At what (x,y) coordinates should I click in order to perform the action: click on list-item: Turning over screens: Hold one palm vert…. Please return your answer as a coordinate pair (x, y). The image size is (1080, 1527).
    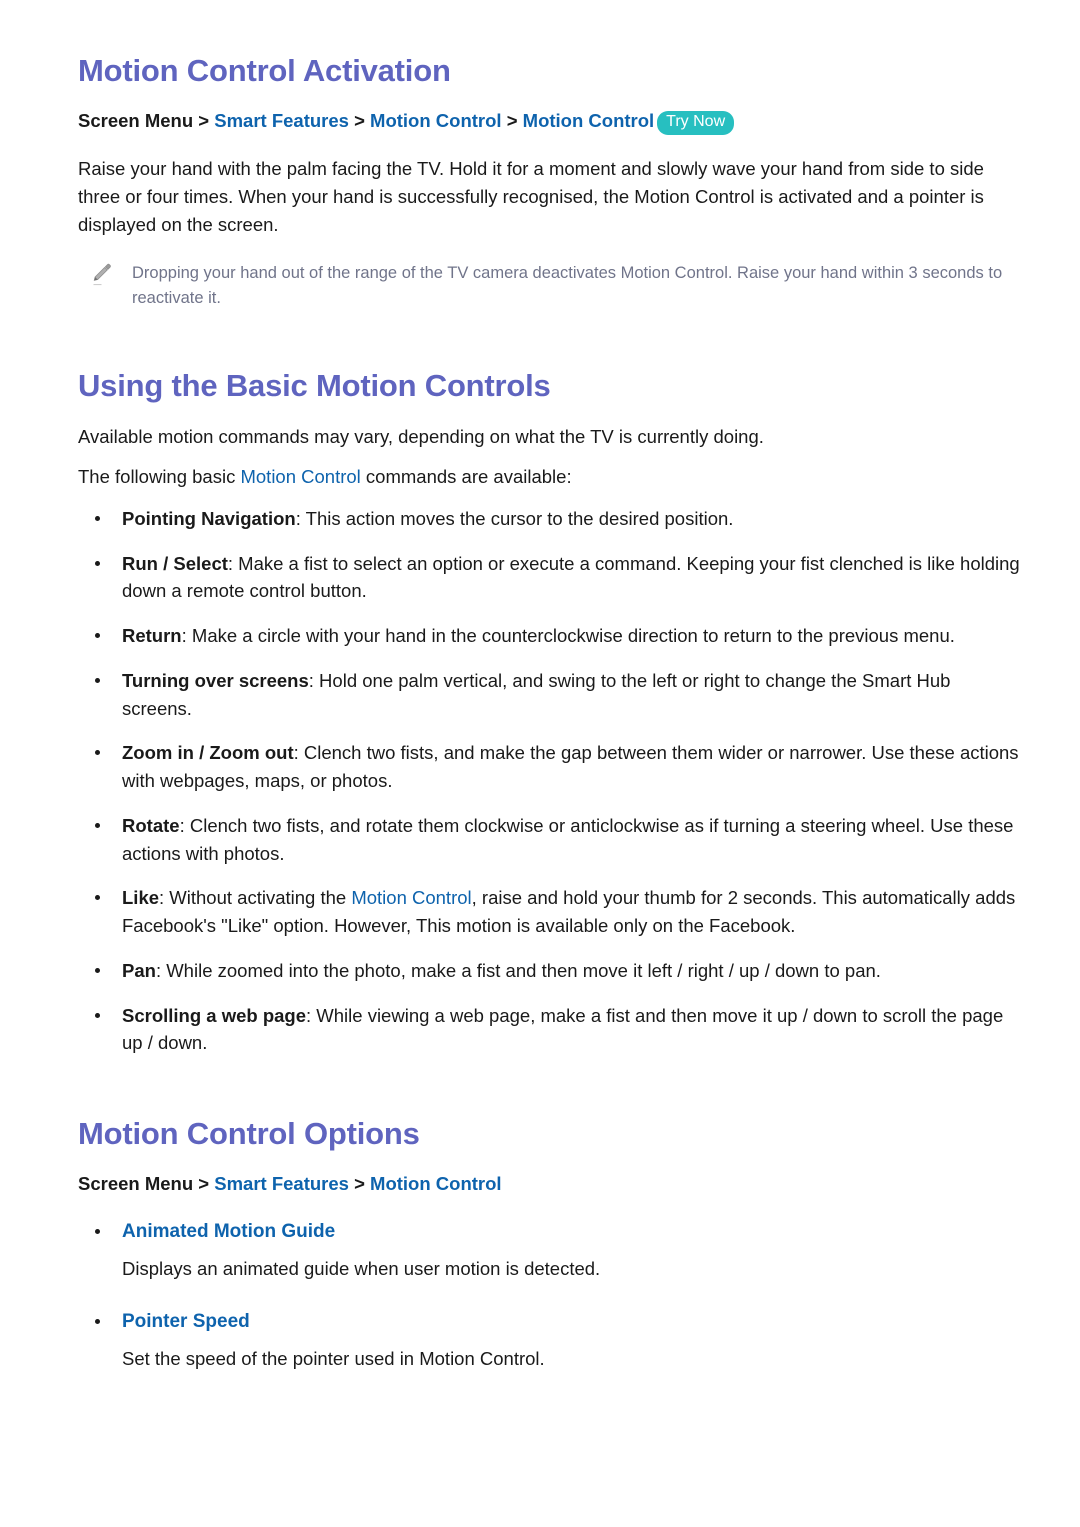
    Looking at the image, I should click on (549, 695).